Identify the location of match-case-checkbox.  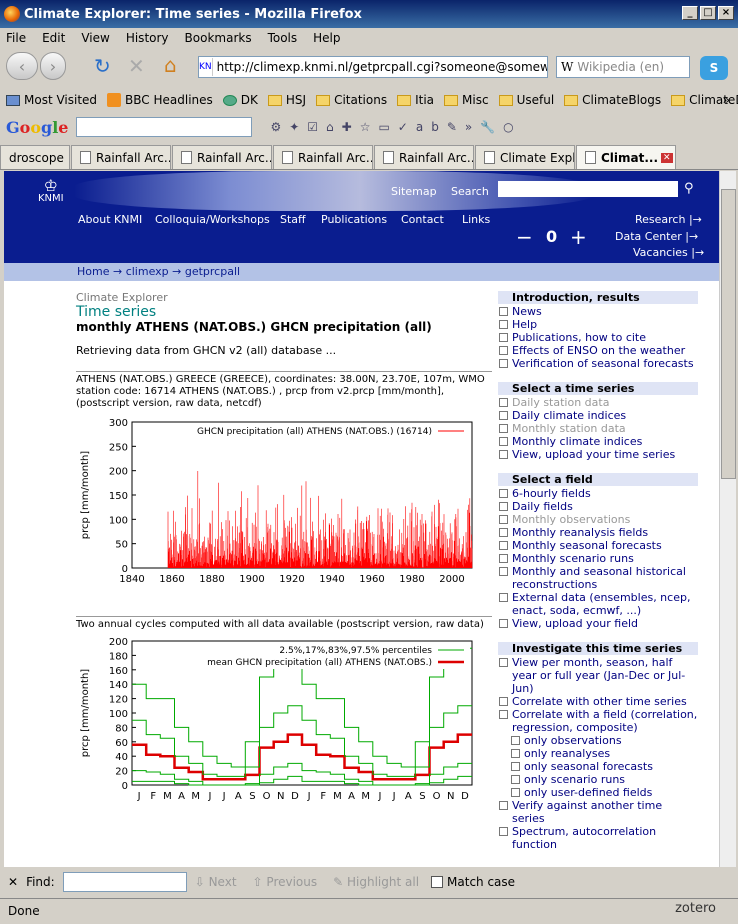
(437, 882).